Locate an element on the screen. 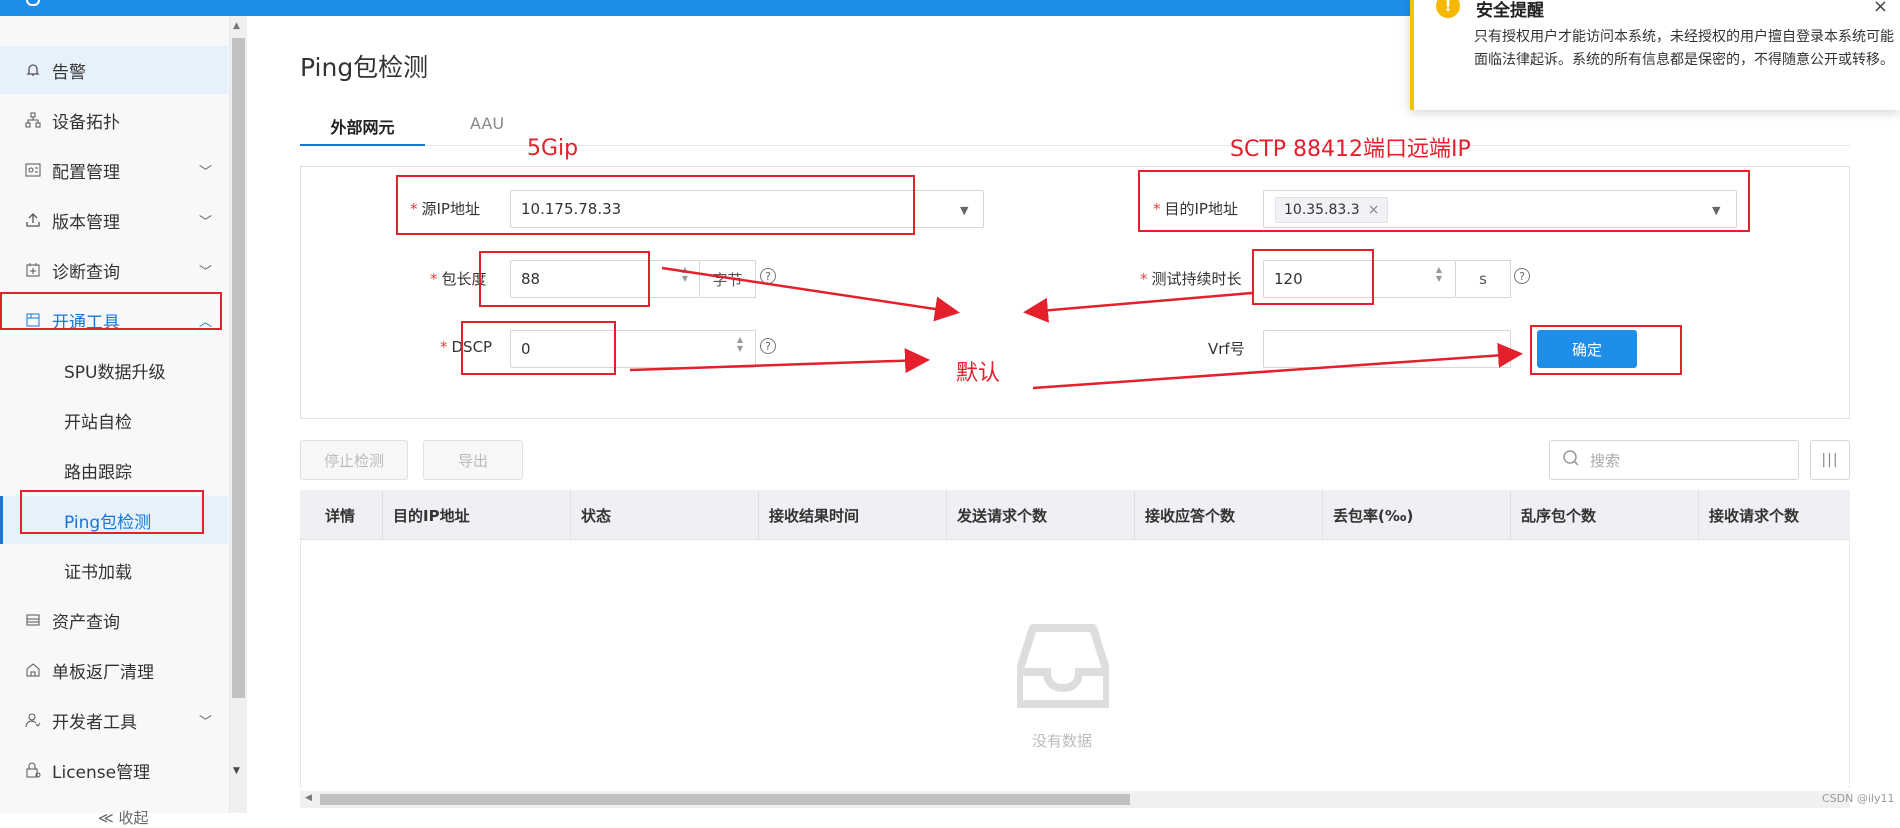  scrollbar-thumb is located at coordinates (725, 799).